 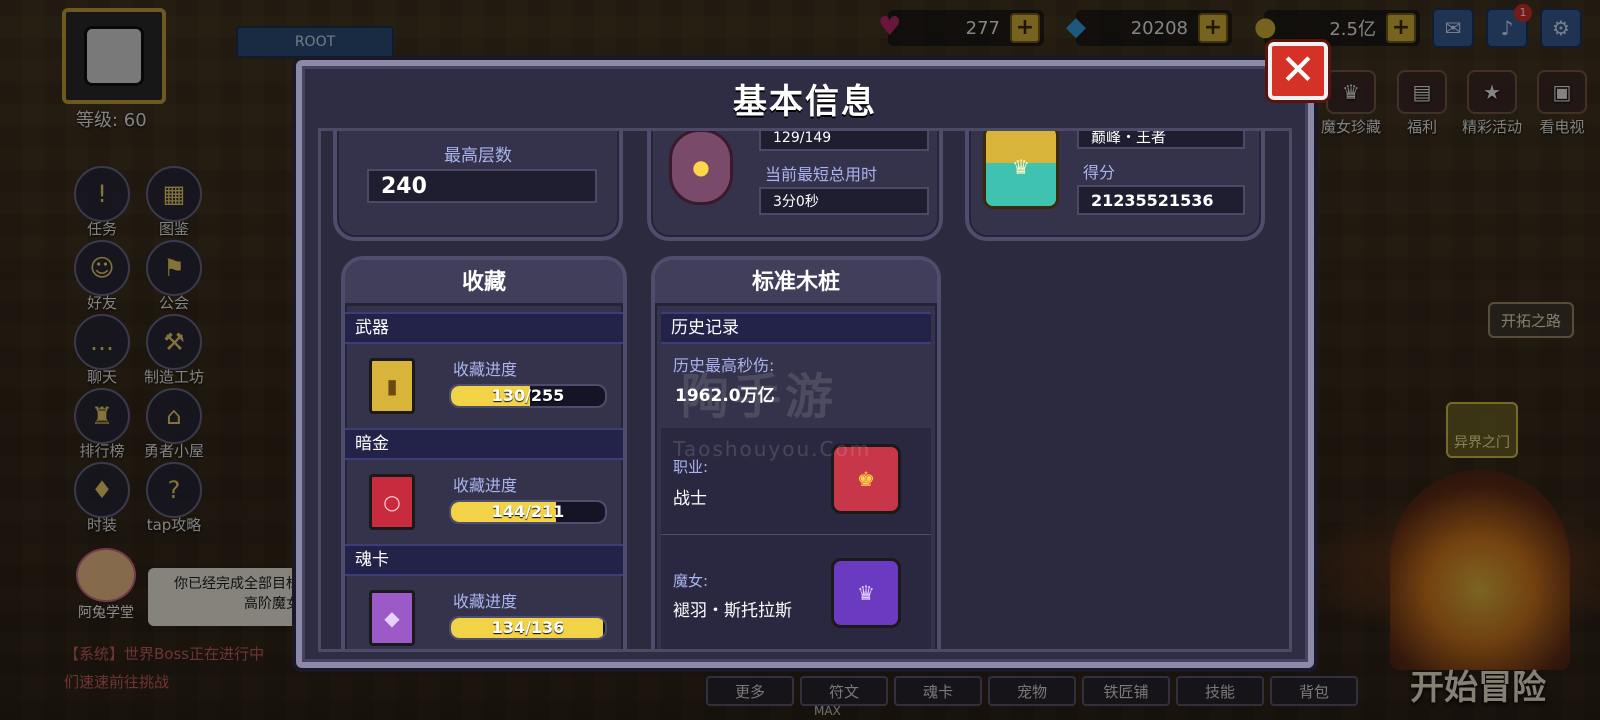 What do you see at coordinates (690, 499) in the screenshot?
I see `class-value: 战士` at bounding box center [690, 499].